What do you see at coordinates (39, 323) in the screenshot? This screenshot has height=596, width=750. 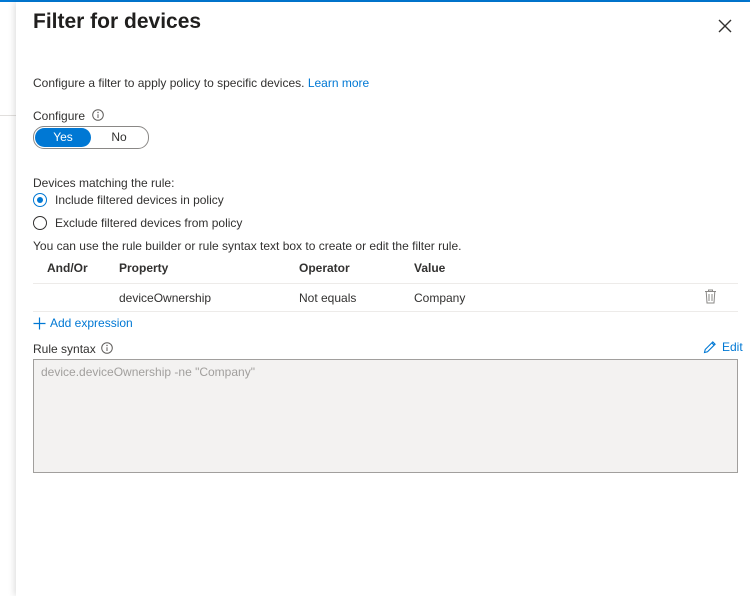 I see `add-icon` at bounding box center [39, 323].